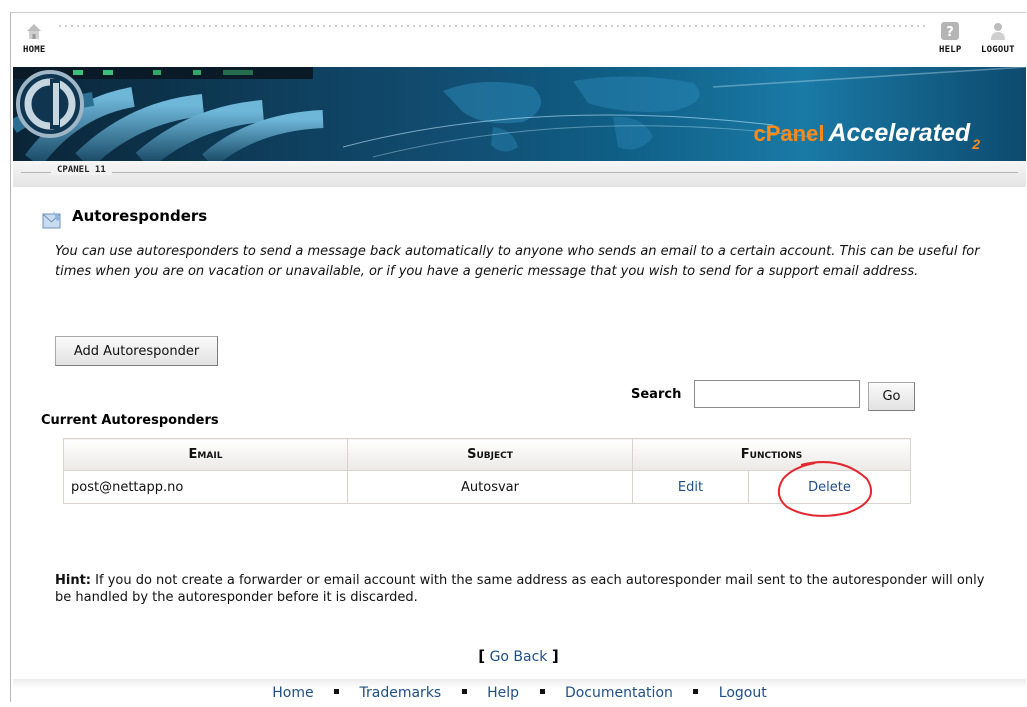 The image size is (1027, 707). I want to click on row-email: post@nettapp.no, so click(205, 487).